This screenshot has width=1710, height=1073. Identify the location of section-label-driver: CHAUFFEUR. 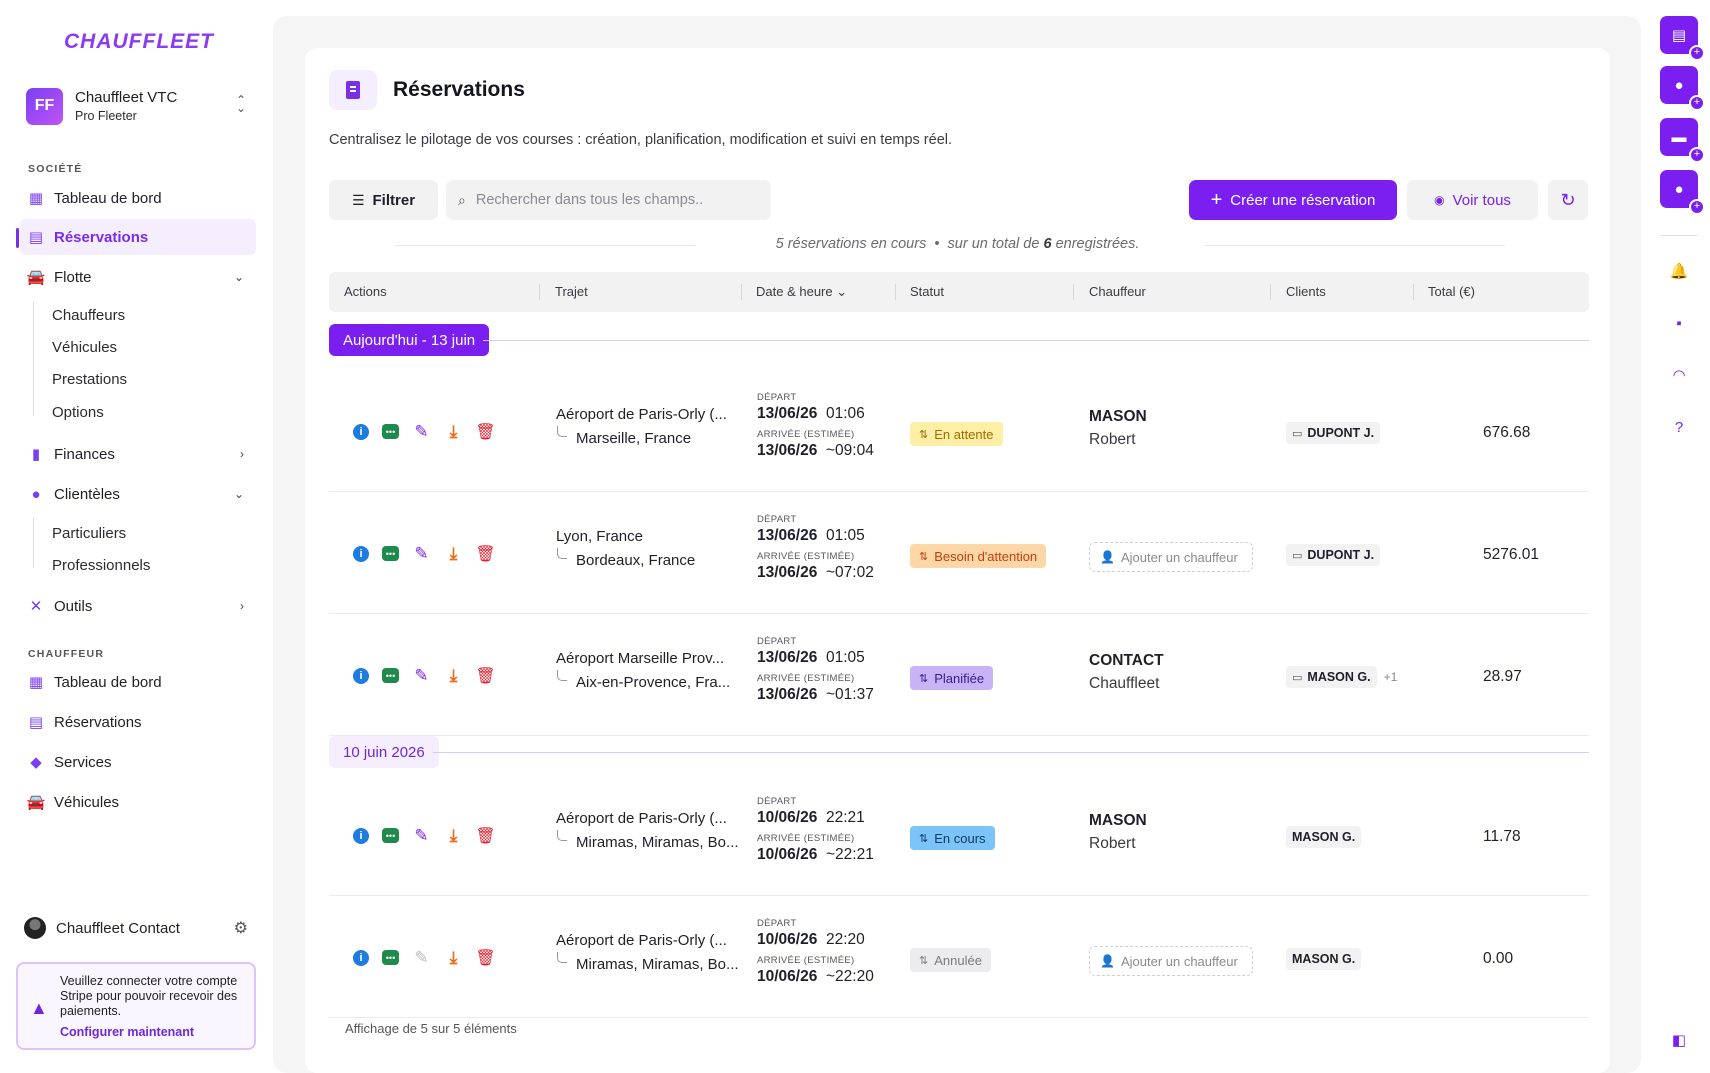
(66, 654).